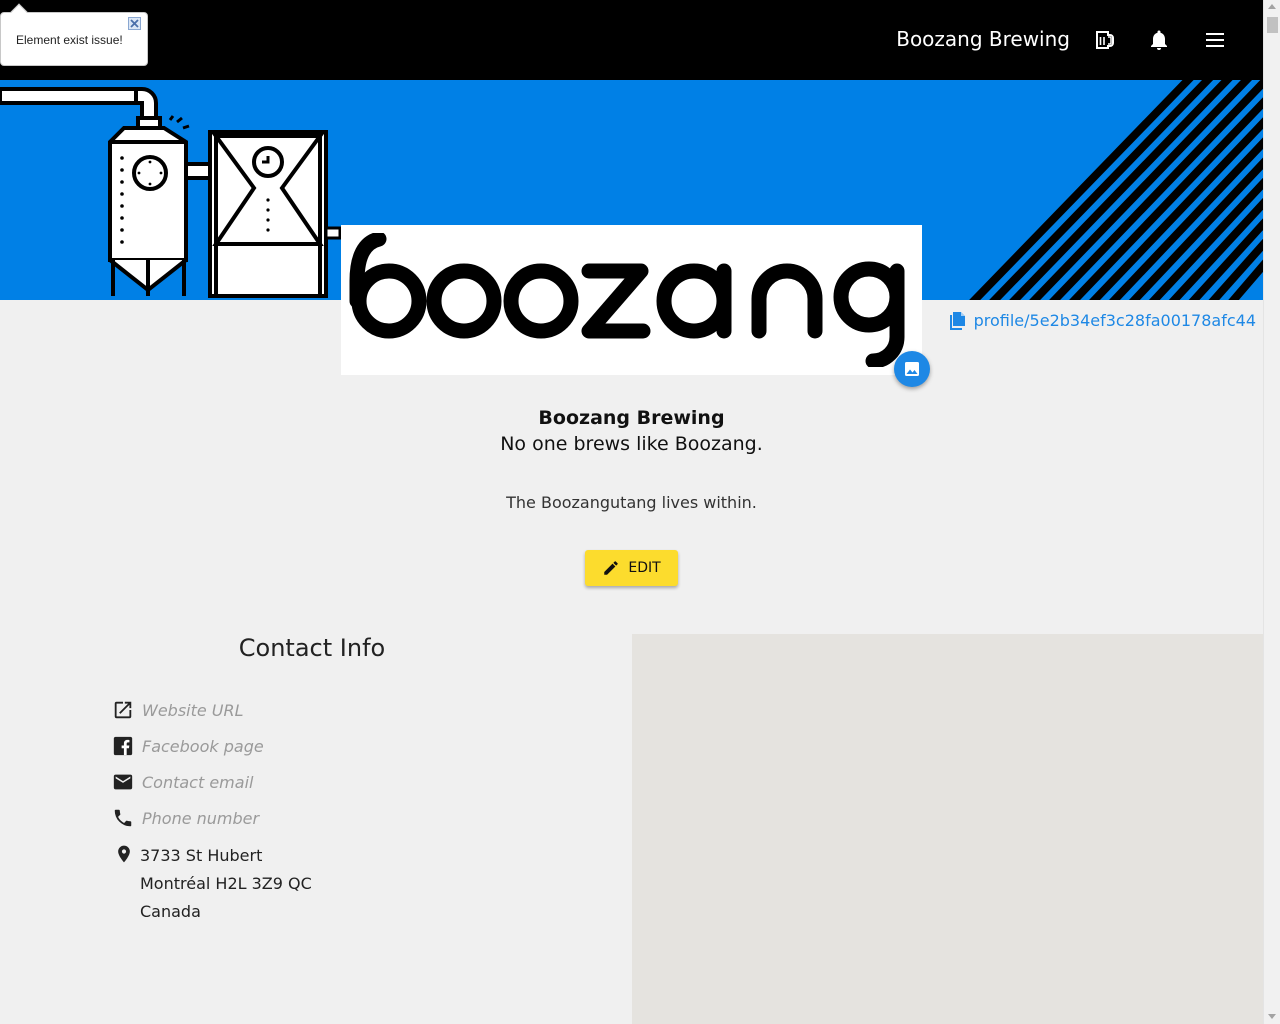  I want to click on profile-description: The Boozangutang lives within., so click(631, 502).